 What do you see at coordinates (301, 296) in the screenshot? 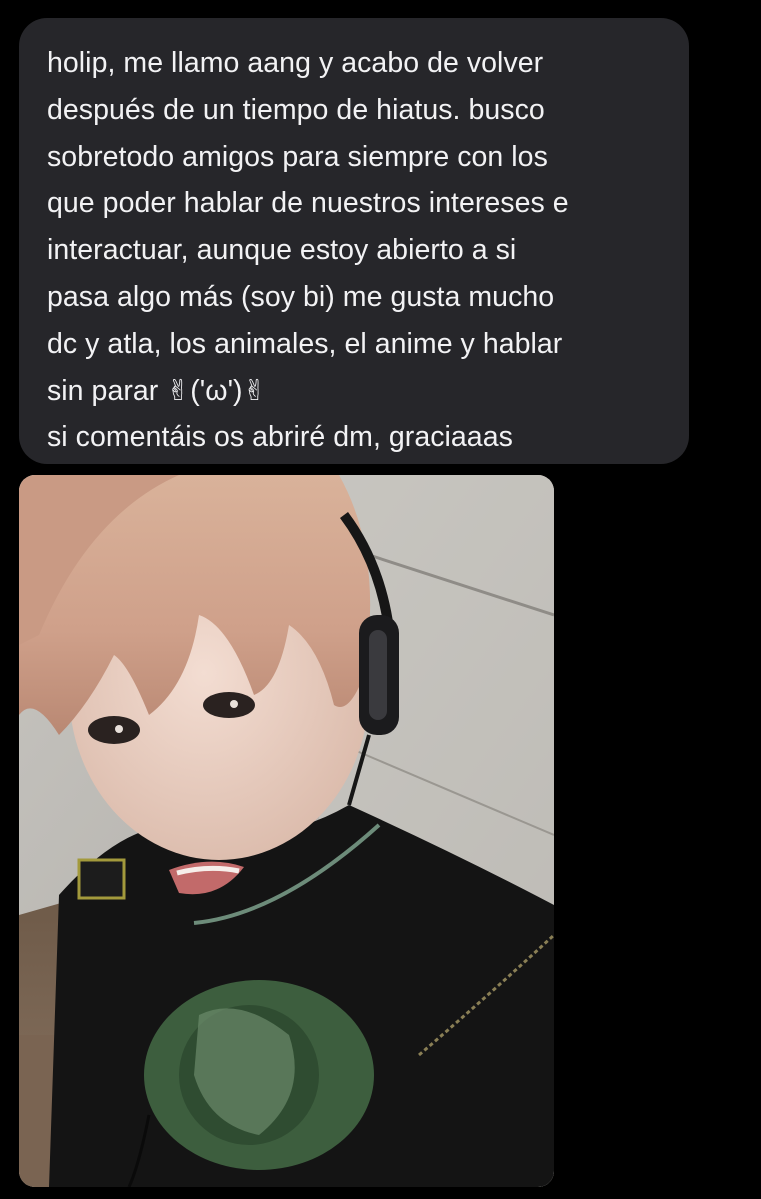
I see `message-line: pasa algo más (soy bi) me gusta mucho` at bounding box center [301, 296].